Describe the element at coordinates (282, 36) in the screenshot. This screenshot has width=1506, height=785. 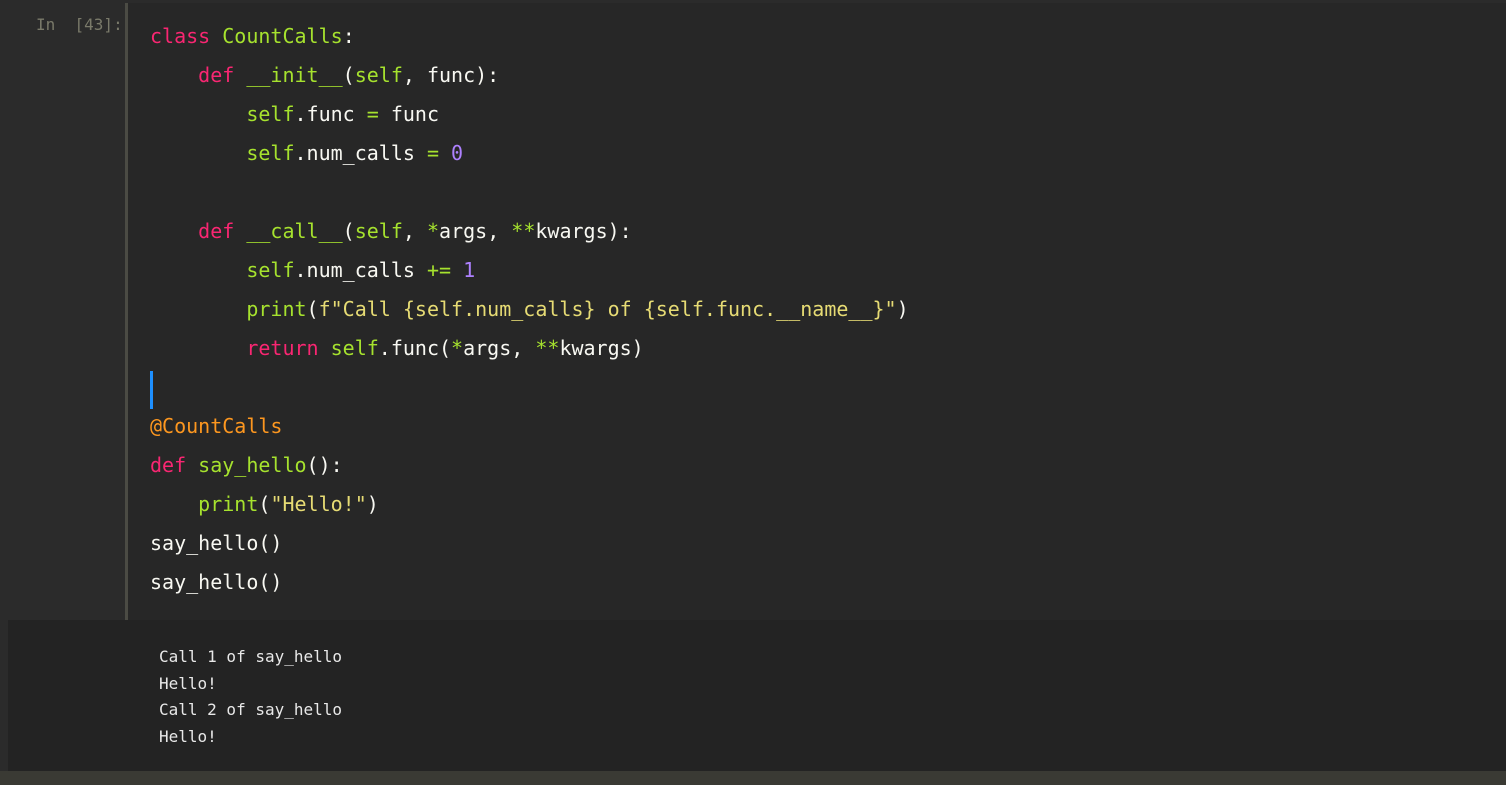
I see `code-token: CountCalls` at that location.